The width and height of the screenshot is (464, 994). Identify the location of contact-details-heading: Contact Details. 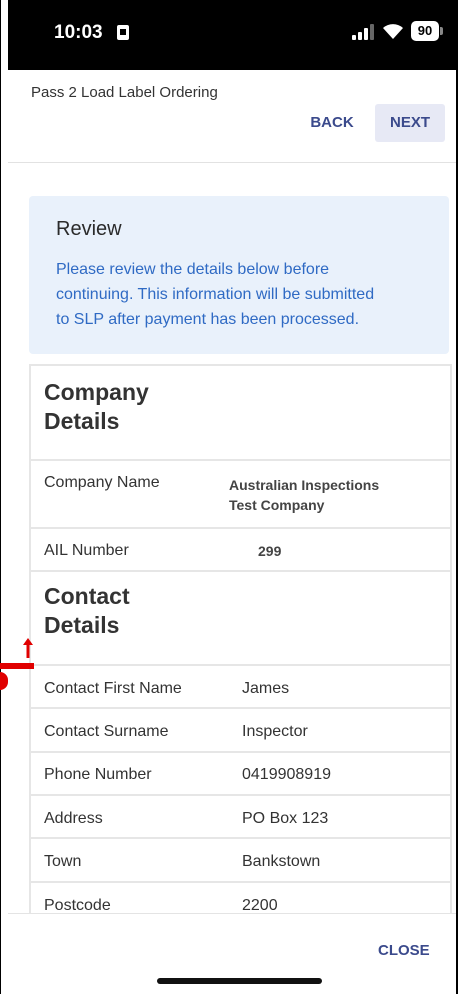
(87, 611).